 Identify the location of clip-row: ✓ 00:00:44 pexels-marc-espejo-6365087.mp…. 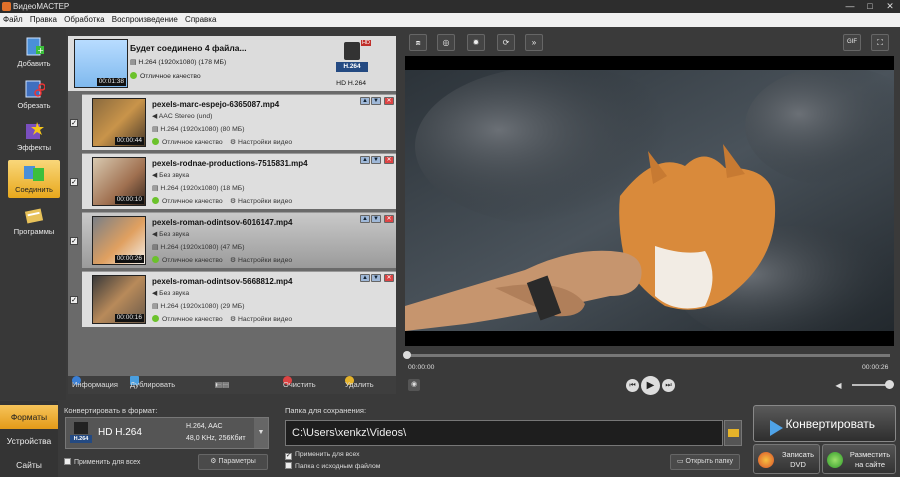
(233, 122).